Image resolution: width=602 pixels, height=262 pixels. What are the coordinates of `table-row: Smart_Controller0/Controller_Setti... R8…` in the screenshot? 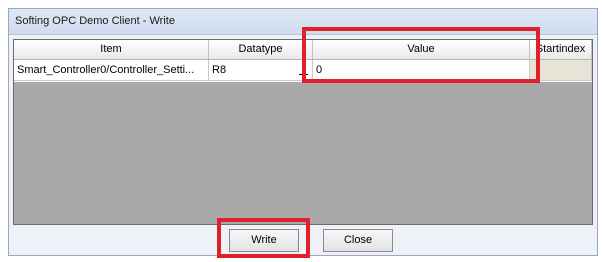 It's located at (303, 71).